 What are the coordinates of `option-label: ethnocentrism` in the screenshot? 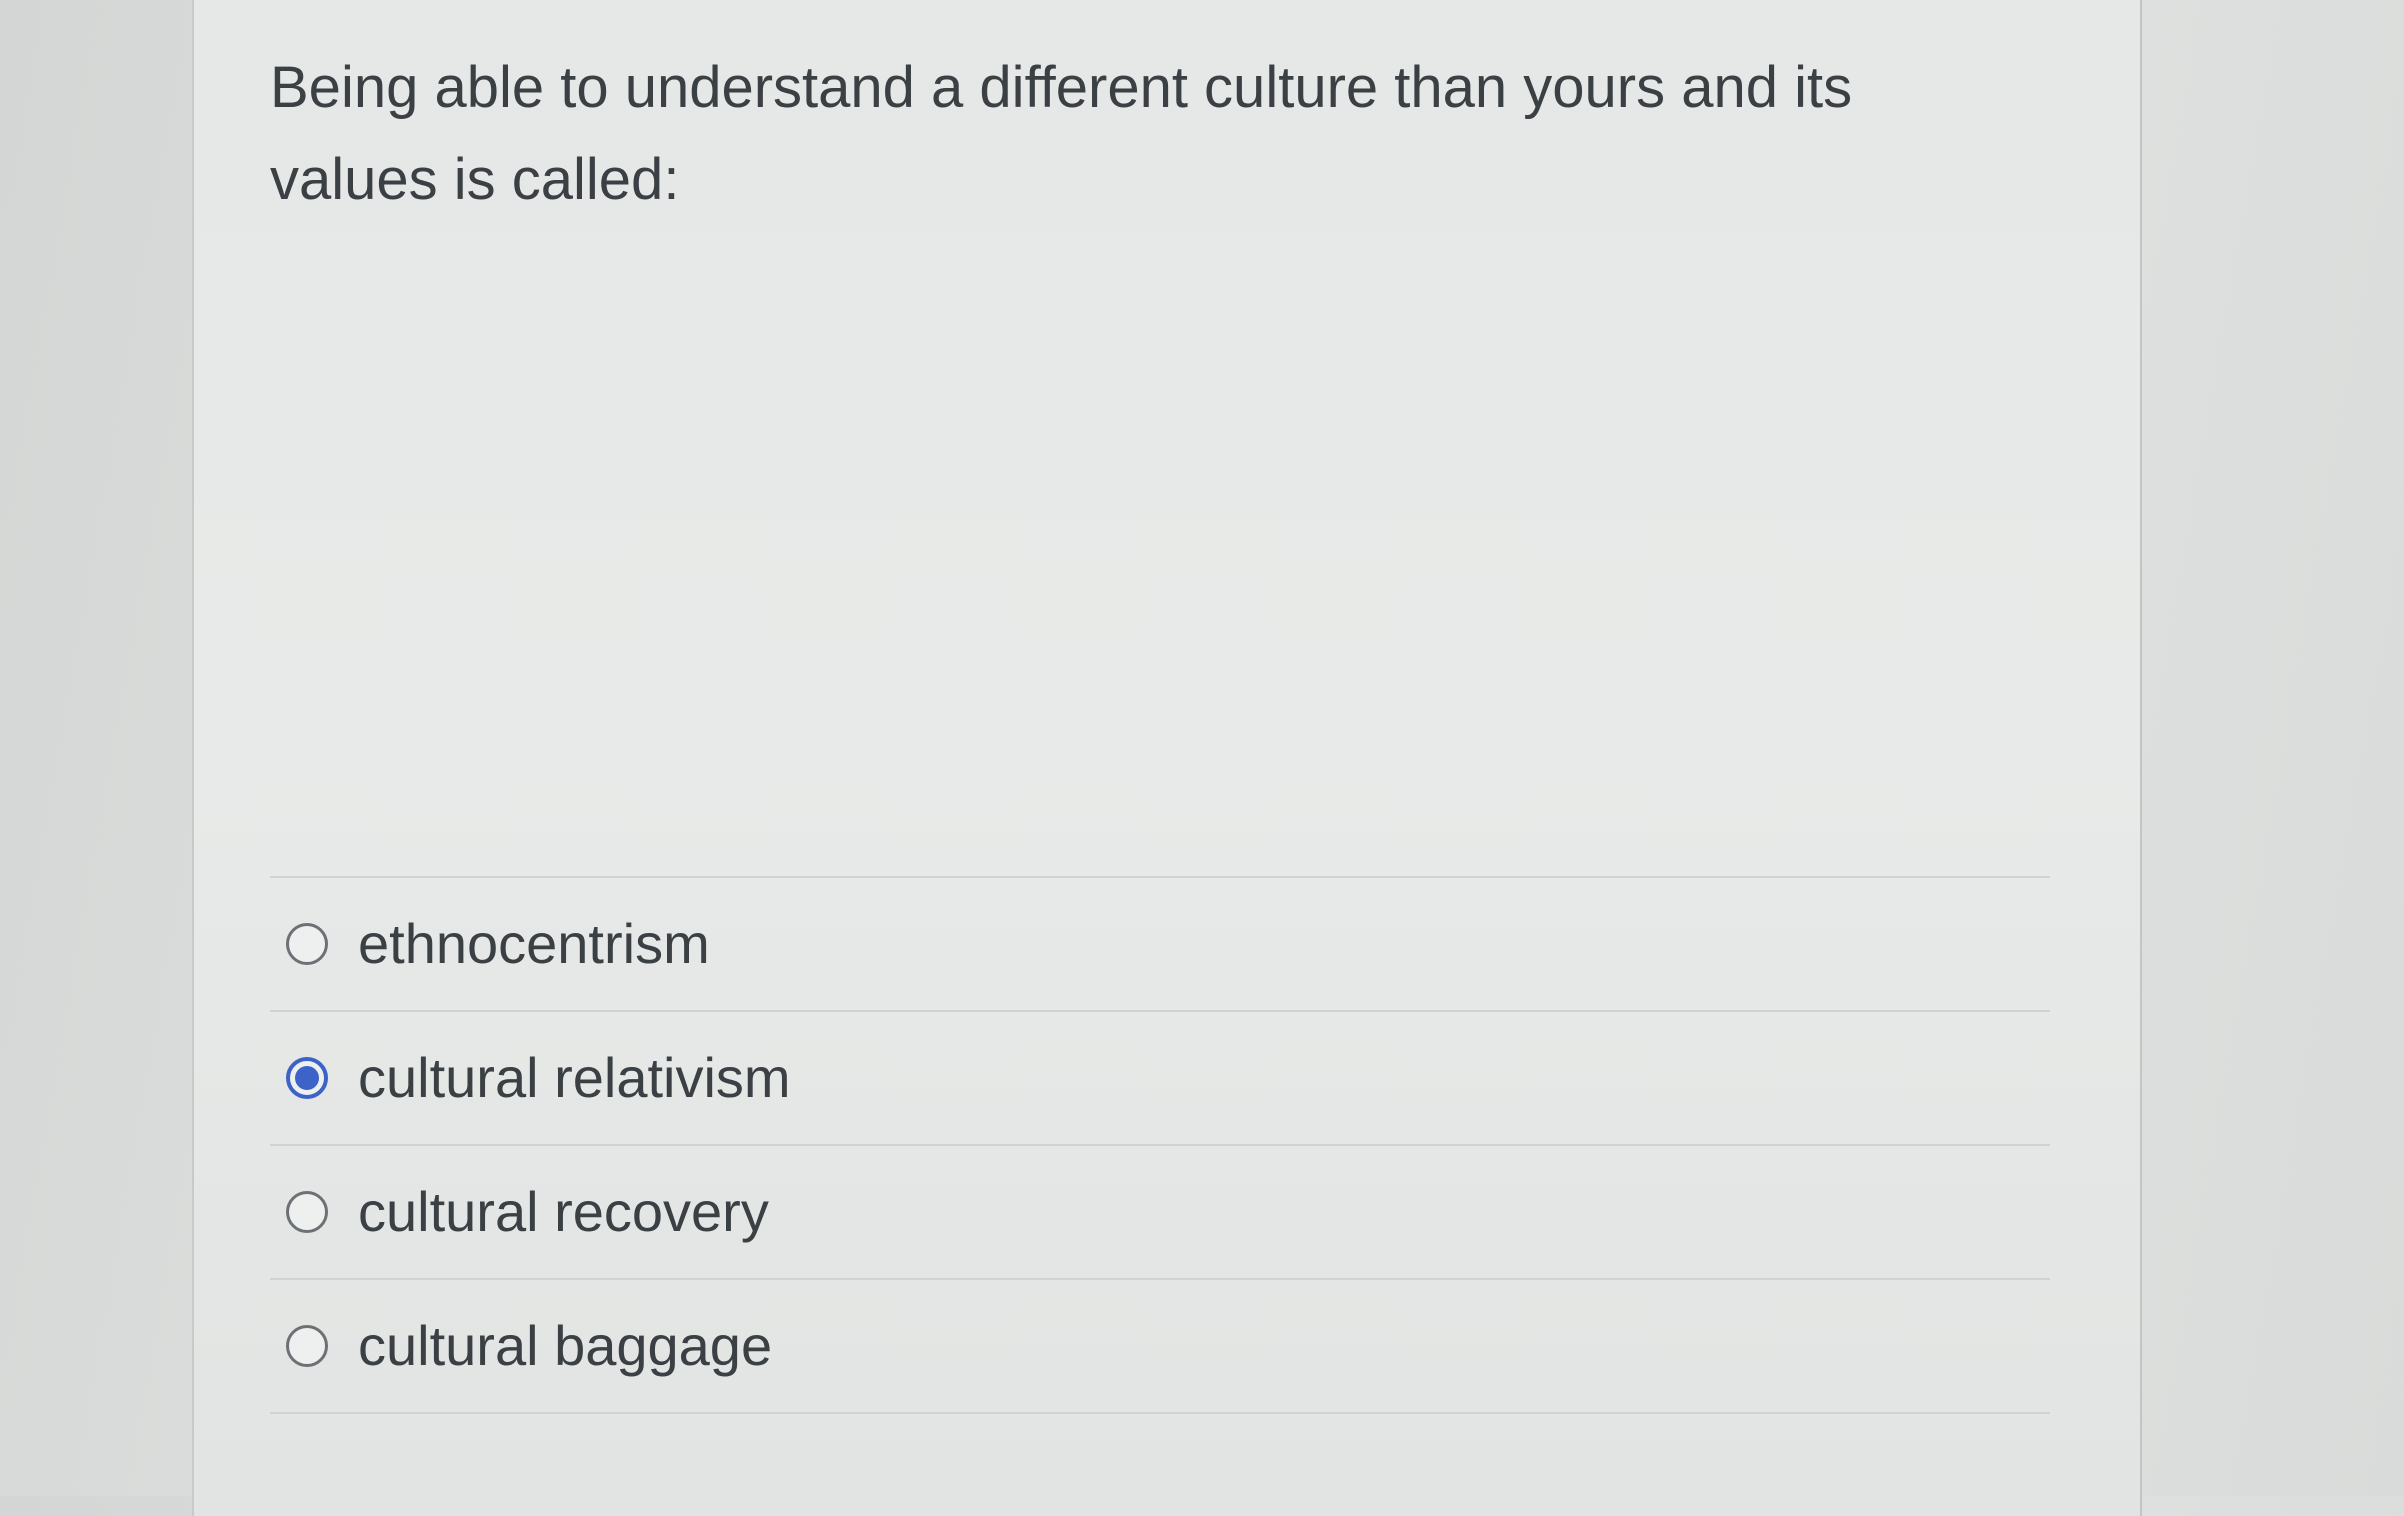 It's located at (534, 943).